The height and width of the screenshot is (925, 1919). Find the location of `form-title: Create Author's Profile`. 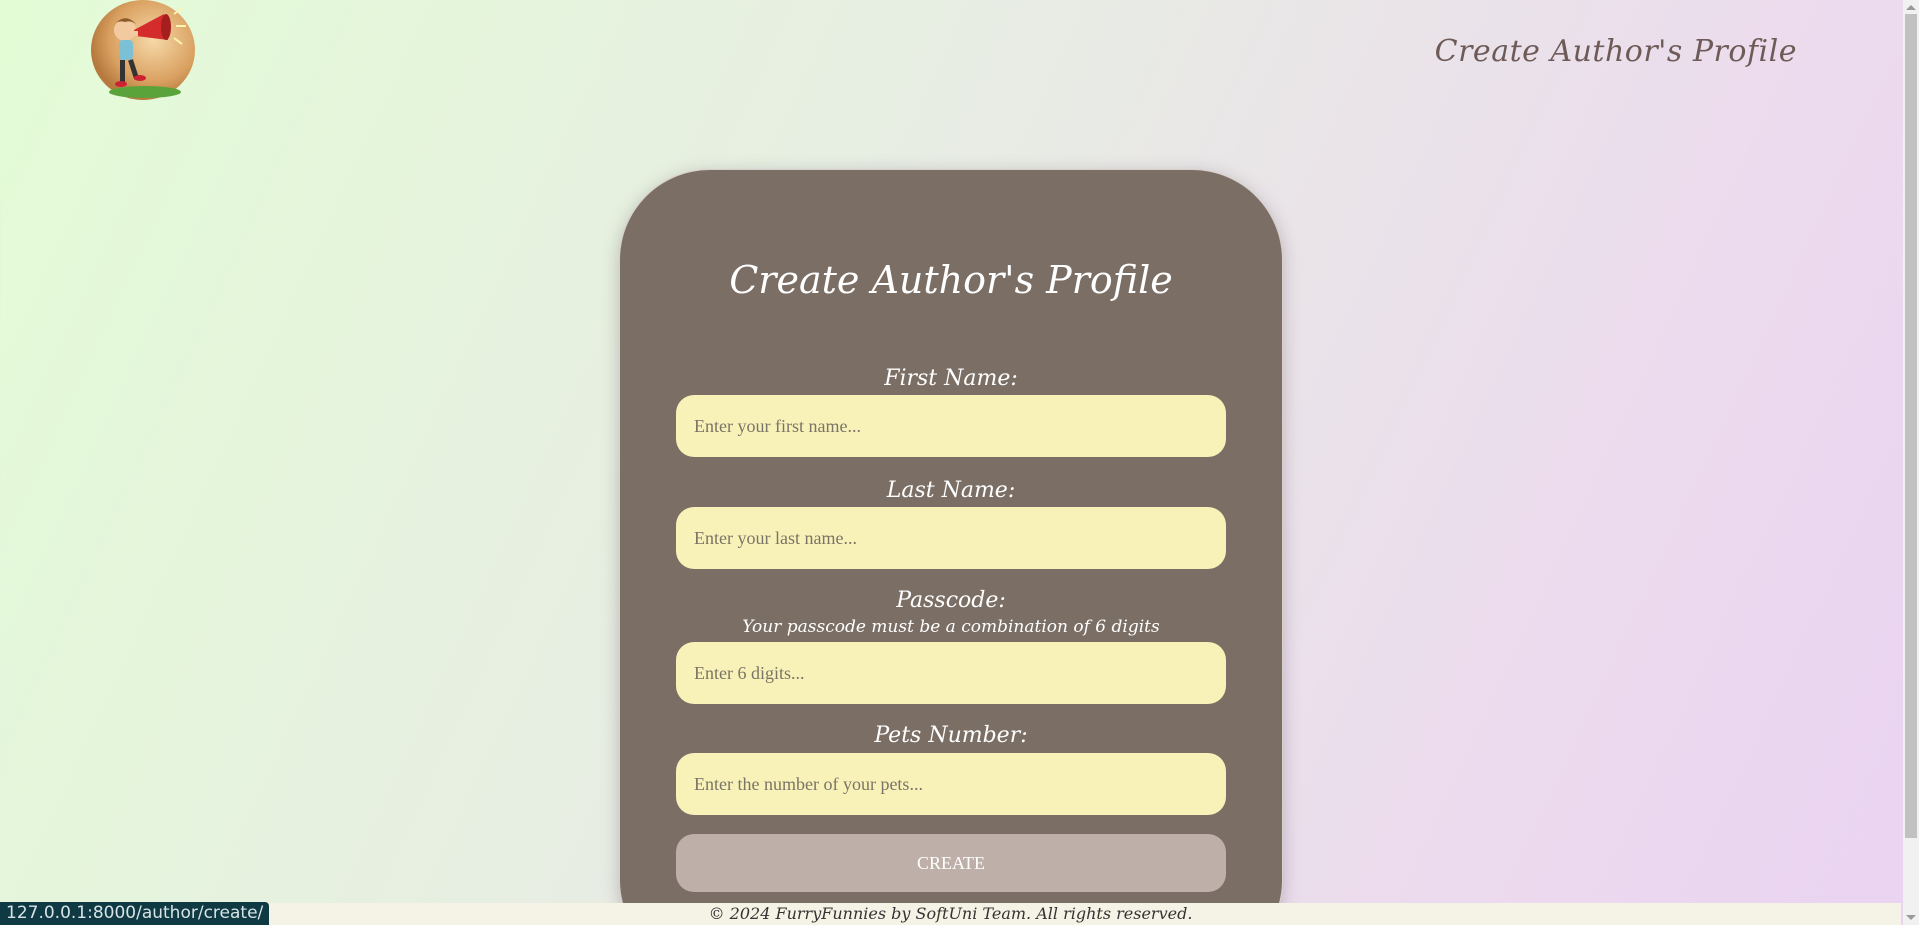

form-title: Create Author's Profile is located at coordinates (951, 280).